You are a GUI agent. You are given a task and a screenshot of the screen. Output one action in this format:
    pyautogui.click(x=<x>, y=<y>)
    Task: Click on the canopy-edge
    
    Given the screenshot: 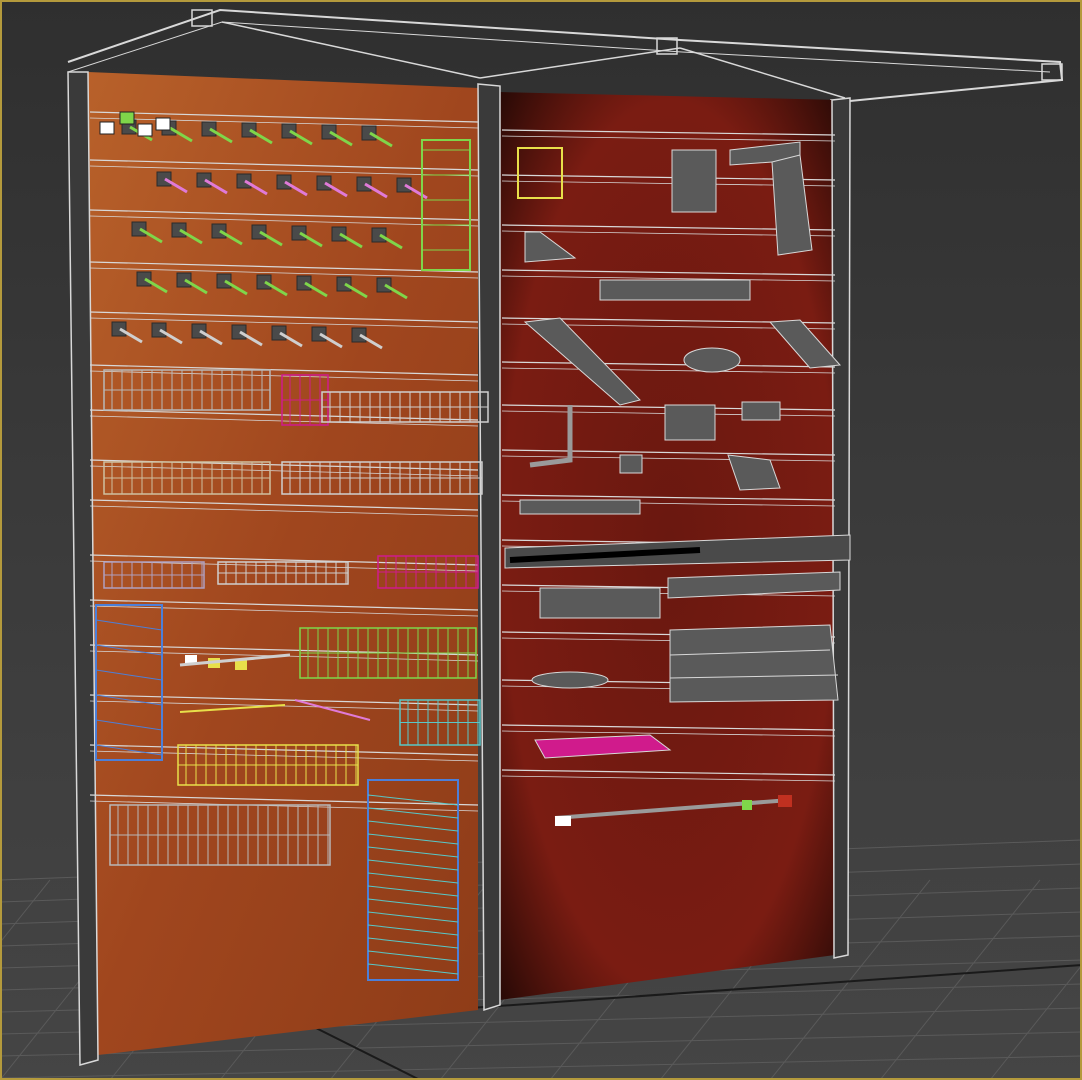 What is the action you would take?
    pyautogui.click(x=559, y=47)
    